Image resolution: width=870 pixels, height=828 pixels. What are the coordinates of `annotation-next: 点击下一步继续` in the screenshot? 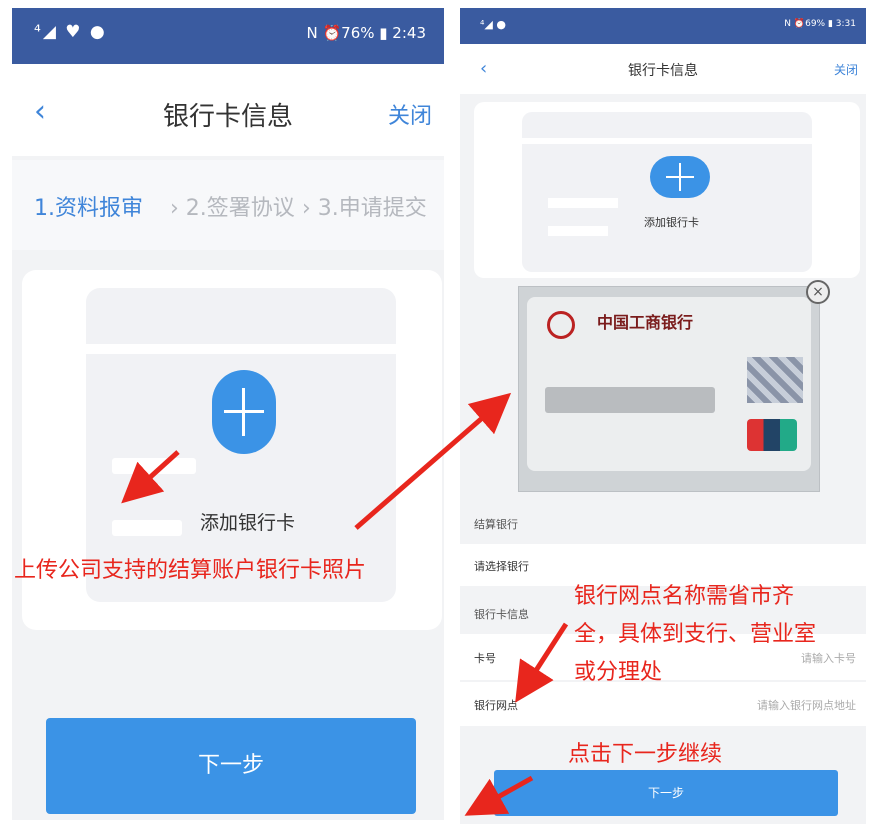 It's located at (645, 754).